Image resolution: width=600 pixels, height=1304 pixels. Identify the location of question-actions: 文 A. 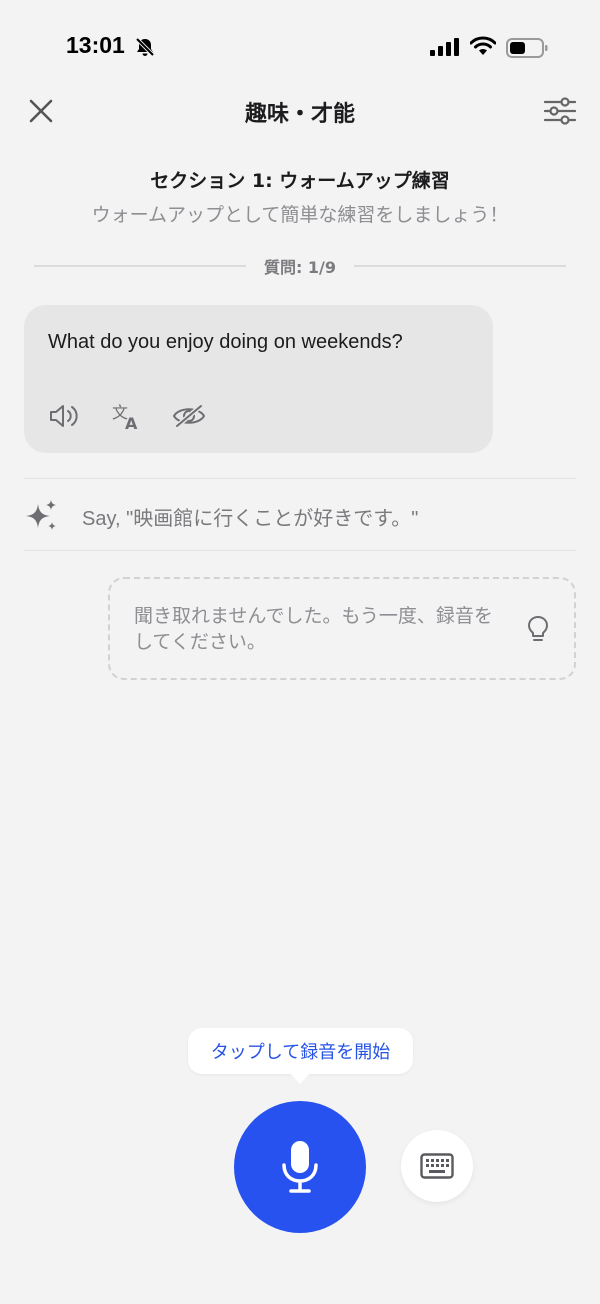
(127, 416).